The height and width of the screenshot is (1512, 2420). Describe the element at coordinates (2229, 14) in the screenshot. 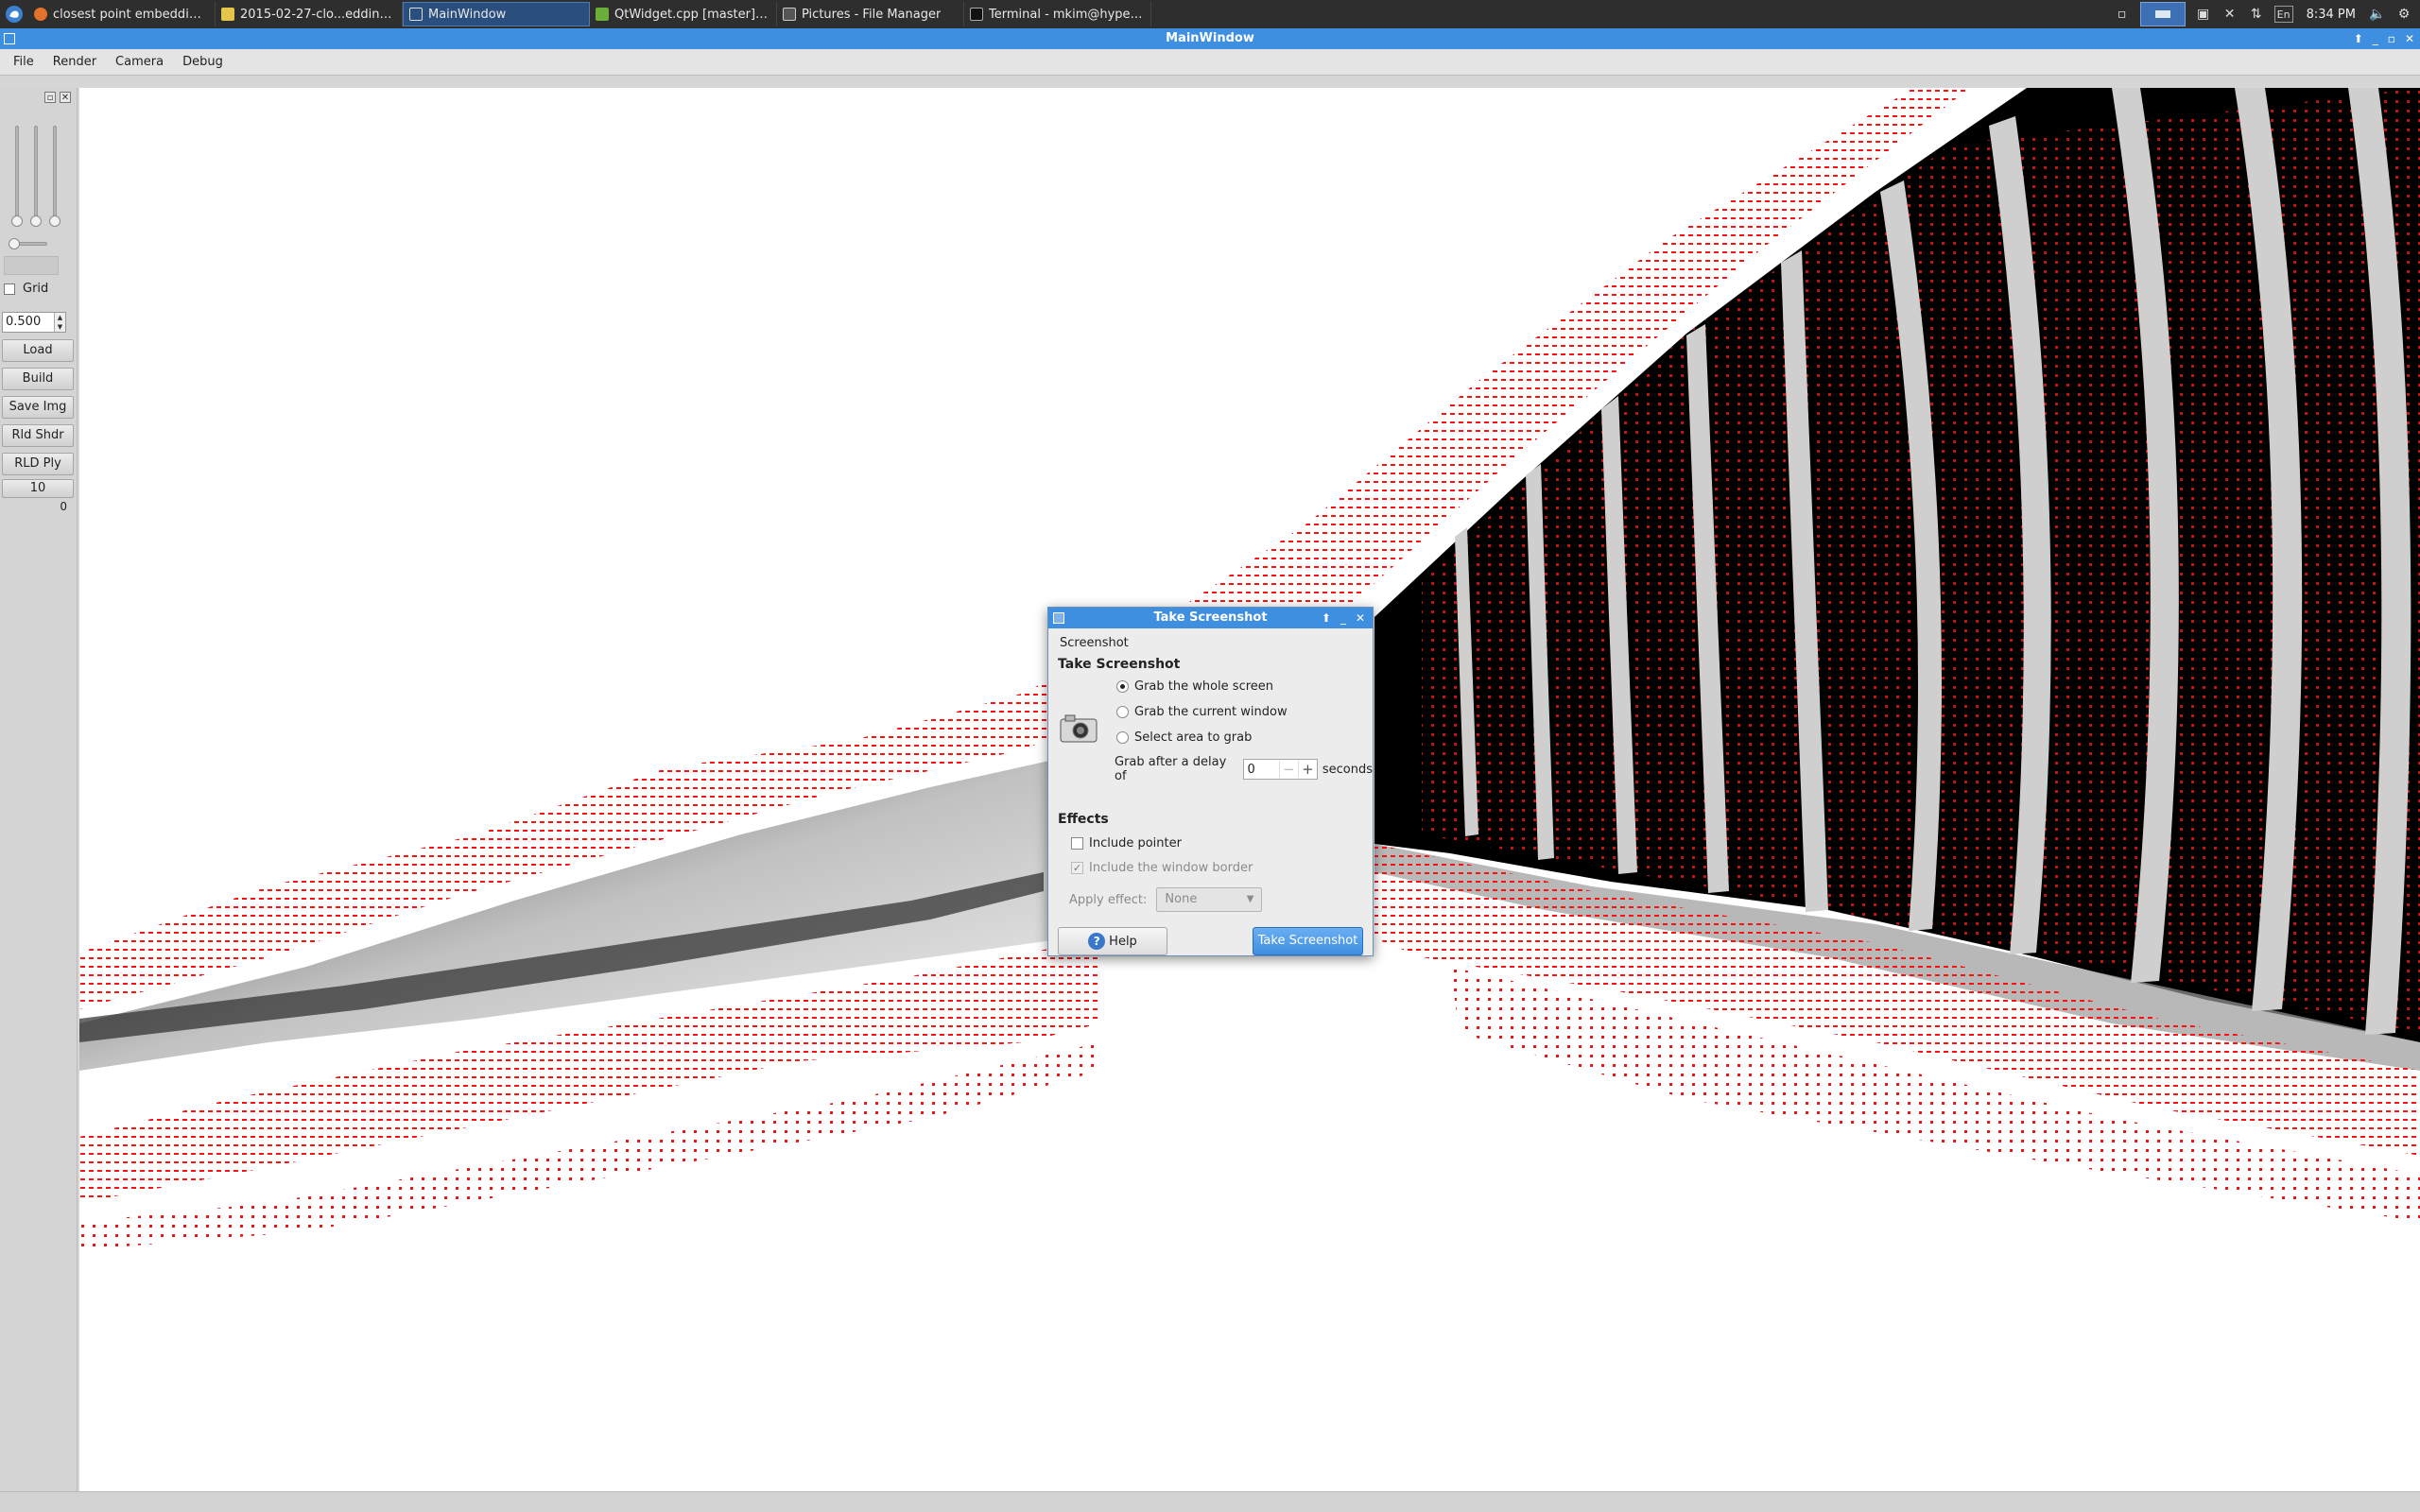

I see `network-disabled-icon: ✕` at that location.